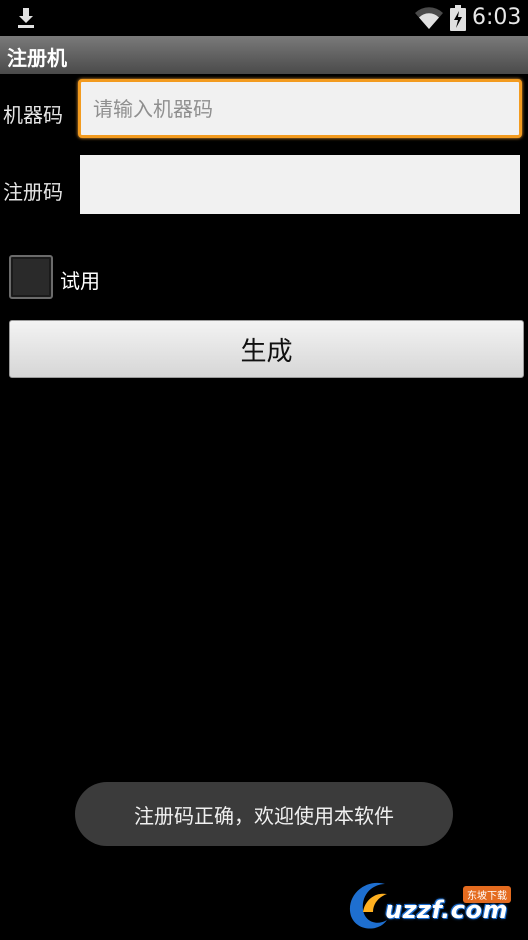  I want to click on battery-charging-icon, so click(458, 18).